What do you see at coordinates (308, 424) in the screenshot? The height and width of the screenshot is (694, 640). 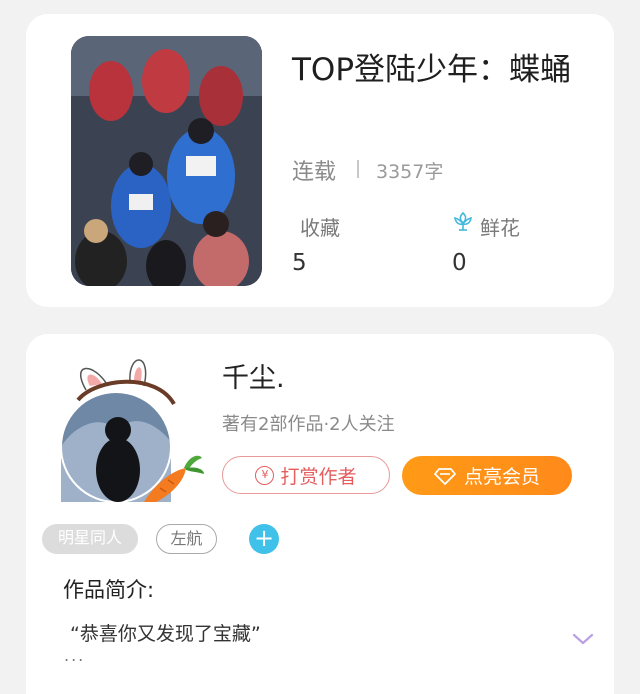 I see `author-meta: 著有2部作品·2人关注` at bounding box center [308, 424].